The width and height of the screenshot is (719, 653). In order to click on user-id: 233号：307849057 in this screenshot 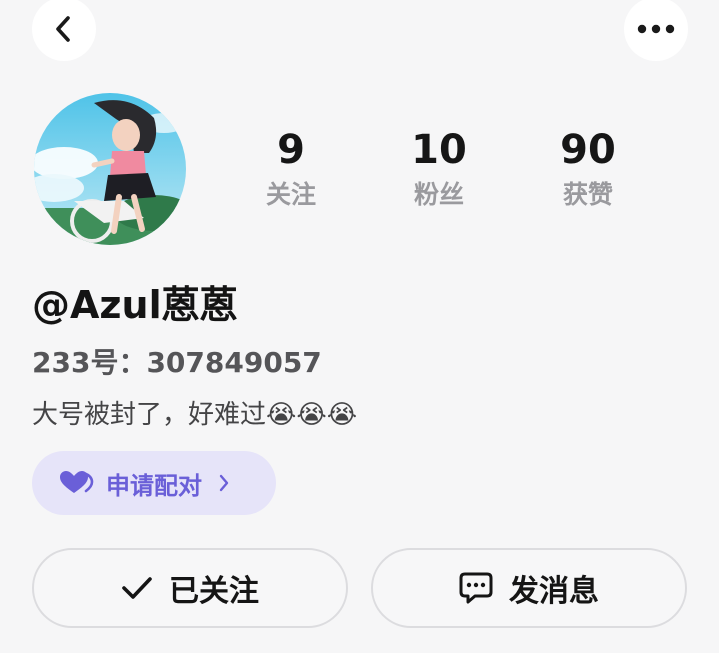, I will do `click(177, 362)`.